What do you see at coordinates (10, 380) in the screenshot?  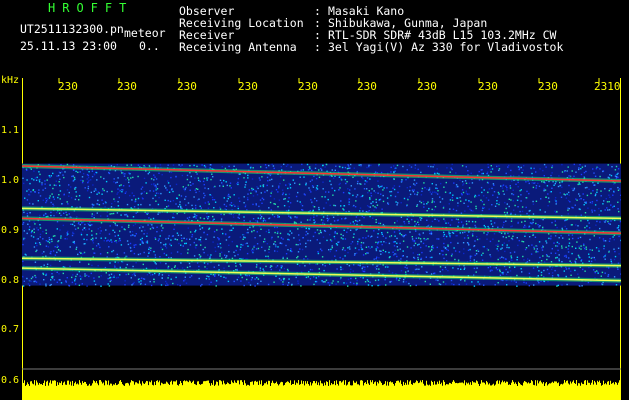 I see `y-tick-label: 0.6` at bounding box center [10, 380].